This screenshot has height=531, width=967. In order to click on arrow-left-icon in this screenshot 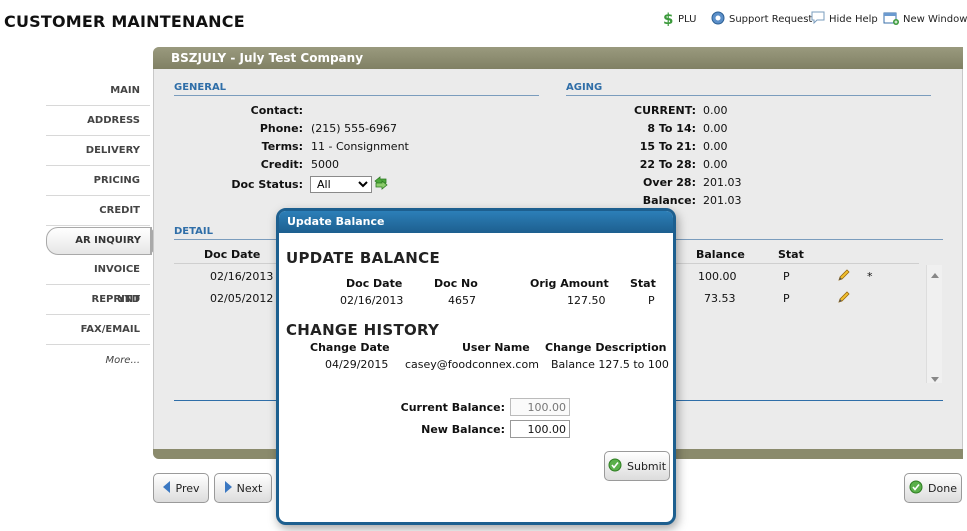, I will do `click(166, 488)`.